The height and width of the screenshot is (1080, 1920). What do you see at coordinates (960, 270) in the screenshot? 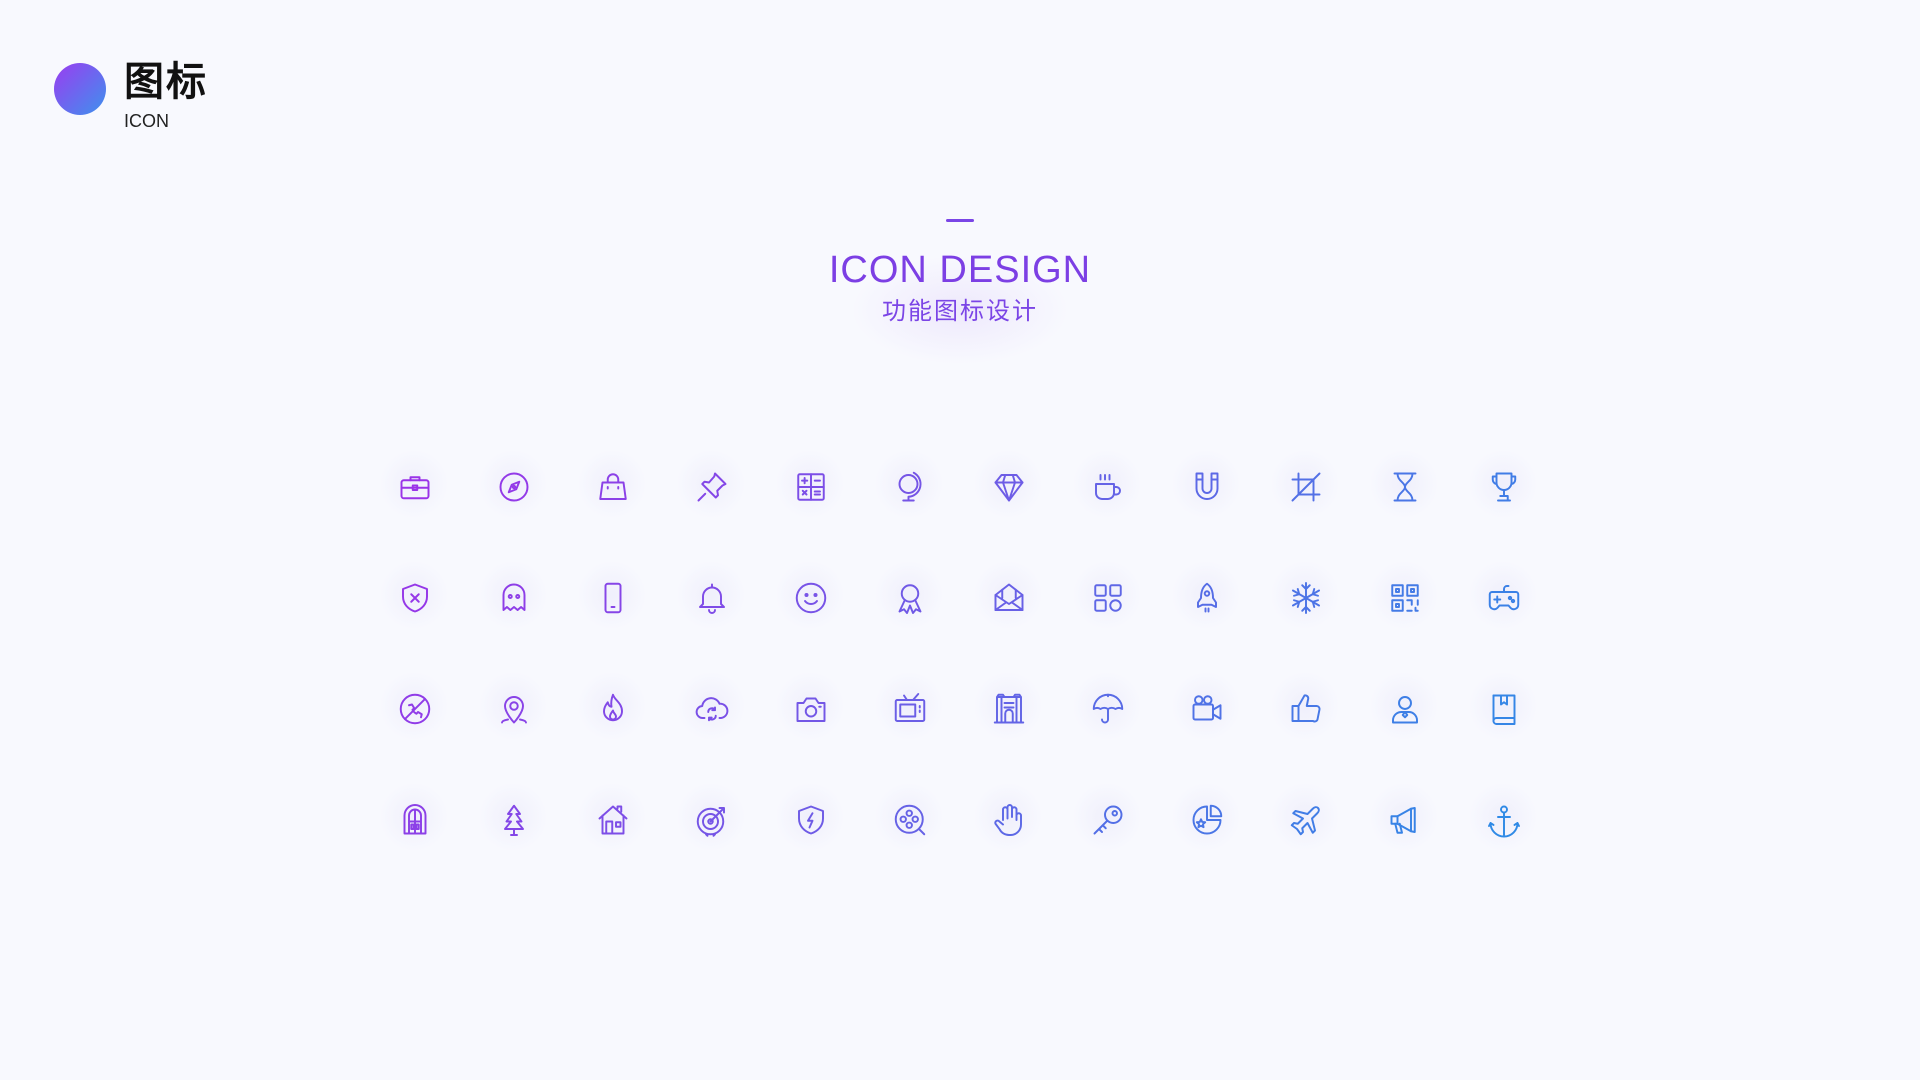
I see `section-title: ICON DESIGN` at bounding box center [960, 270].